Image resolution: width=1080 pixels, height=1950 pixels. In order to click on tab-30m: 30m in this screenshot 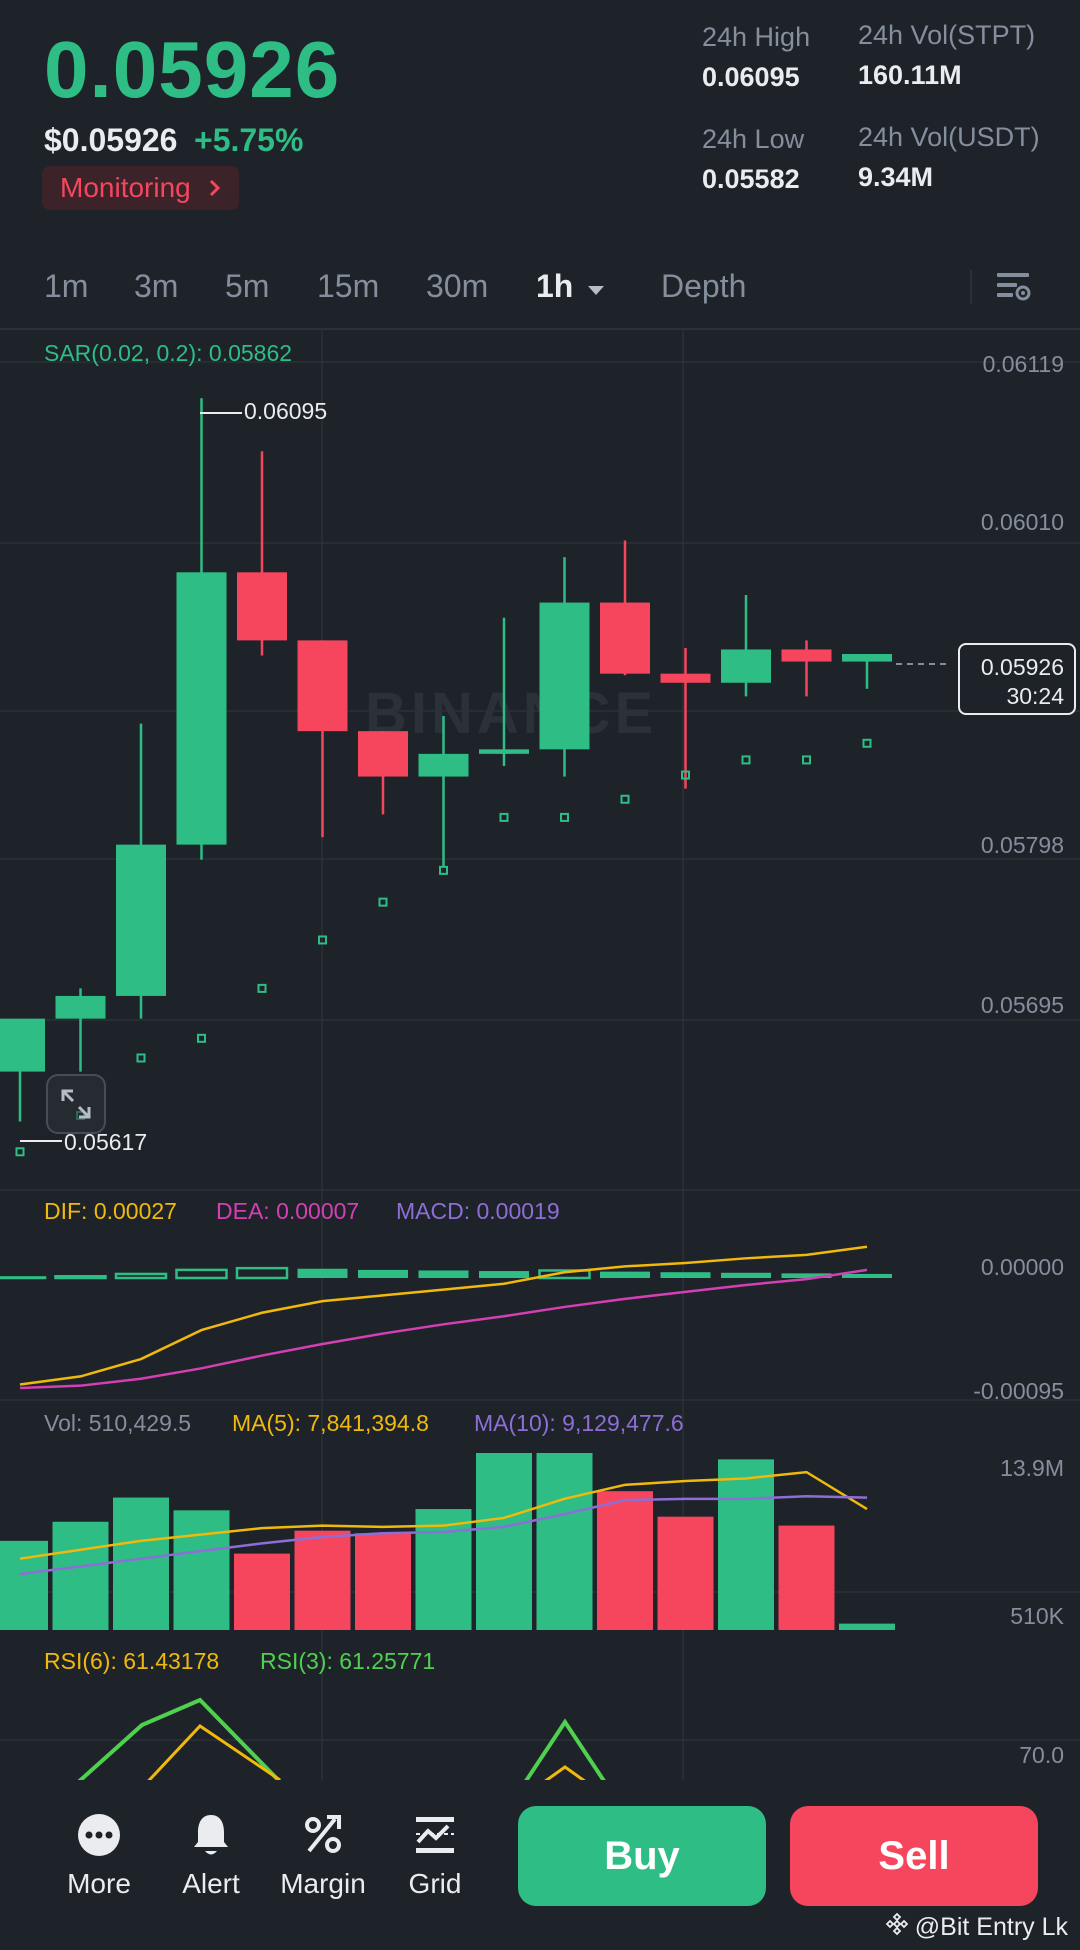, I will do `click(457, 286)`.